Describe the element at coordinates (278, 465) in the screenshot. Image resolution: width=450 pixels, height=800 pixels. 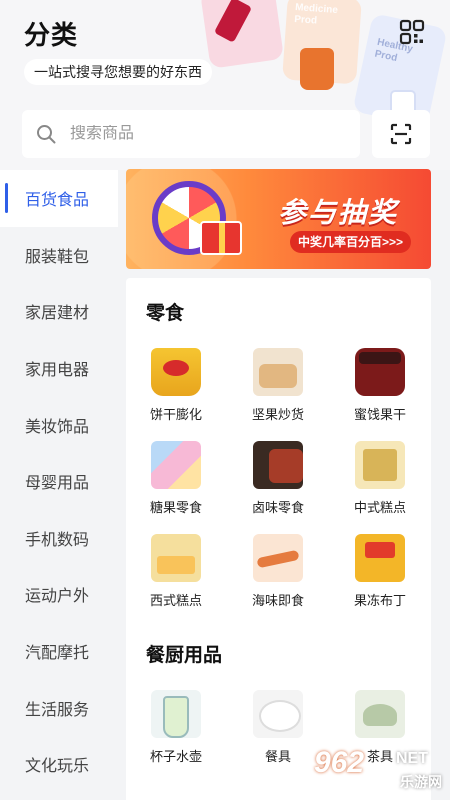
I see `braised-snack-icon` at that location.